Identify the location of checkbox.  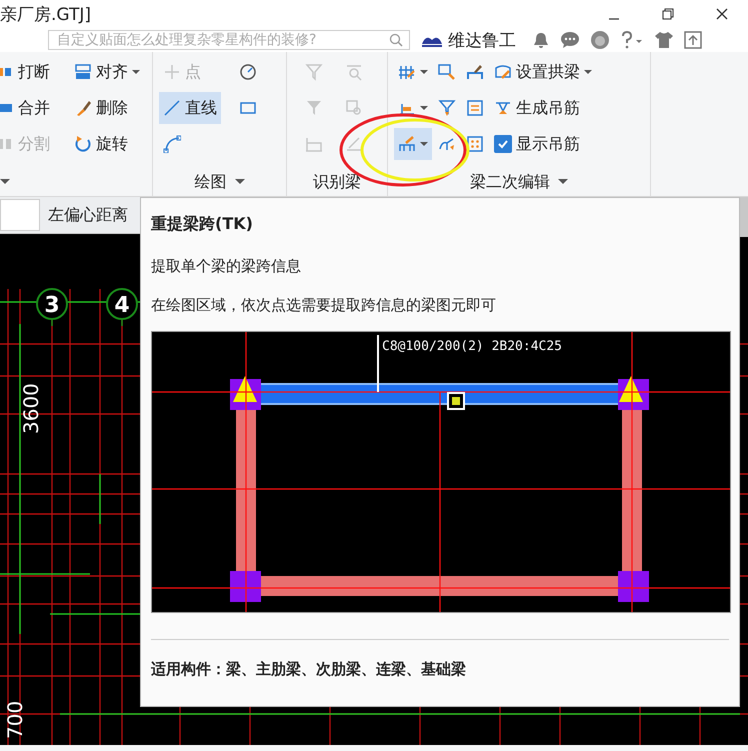
(503, 144).